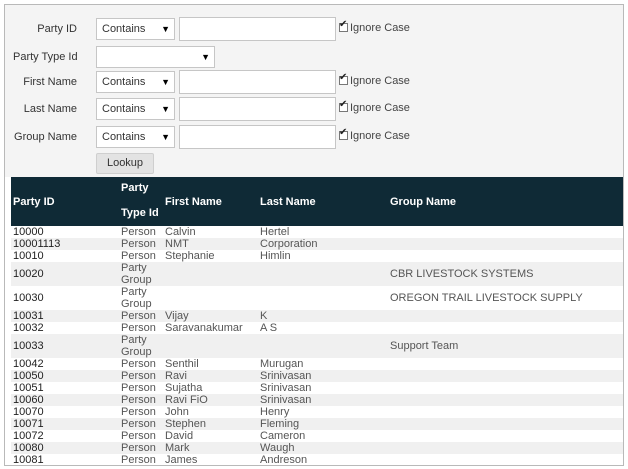 The height and width of the screenshot is (469, 628). What do you see at coordinates (28, 316) in the screenshot?
I see `cell-party-id: 10031` at bounding box center [28, 316].